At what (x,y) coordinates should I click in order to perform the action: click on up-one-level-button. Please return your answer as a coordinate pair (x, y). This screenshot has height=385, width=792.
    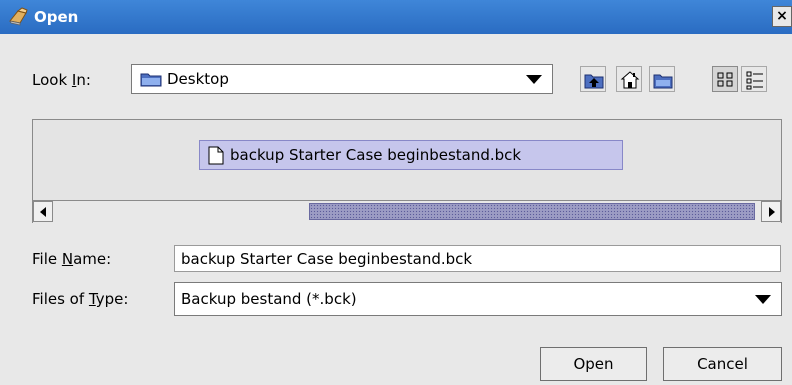
    Looking at the image, I should click on (593, 79).